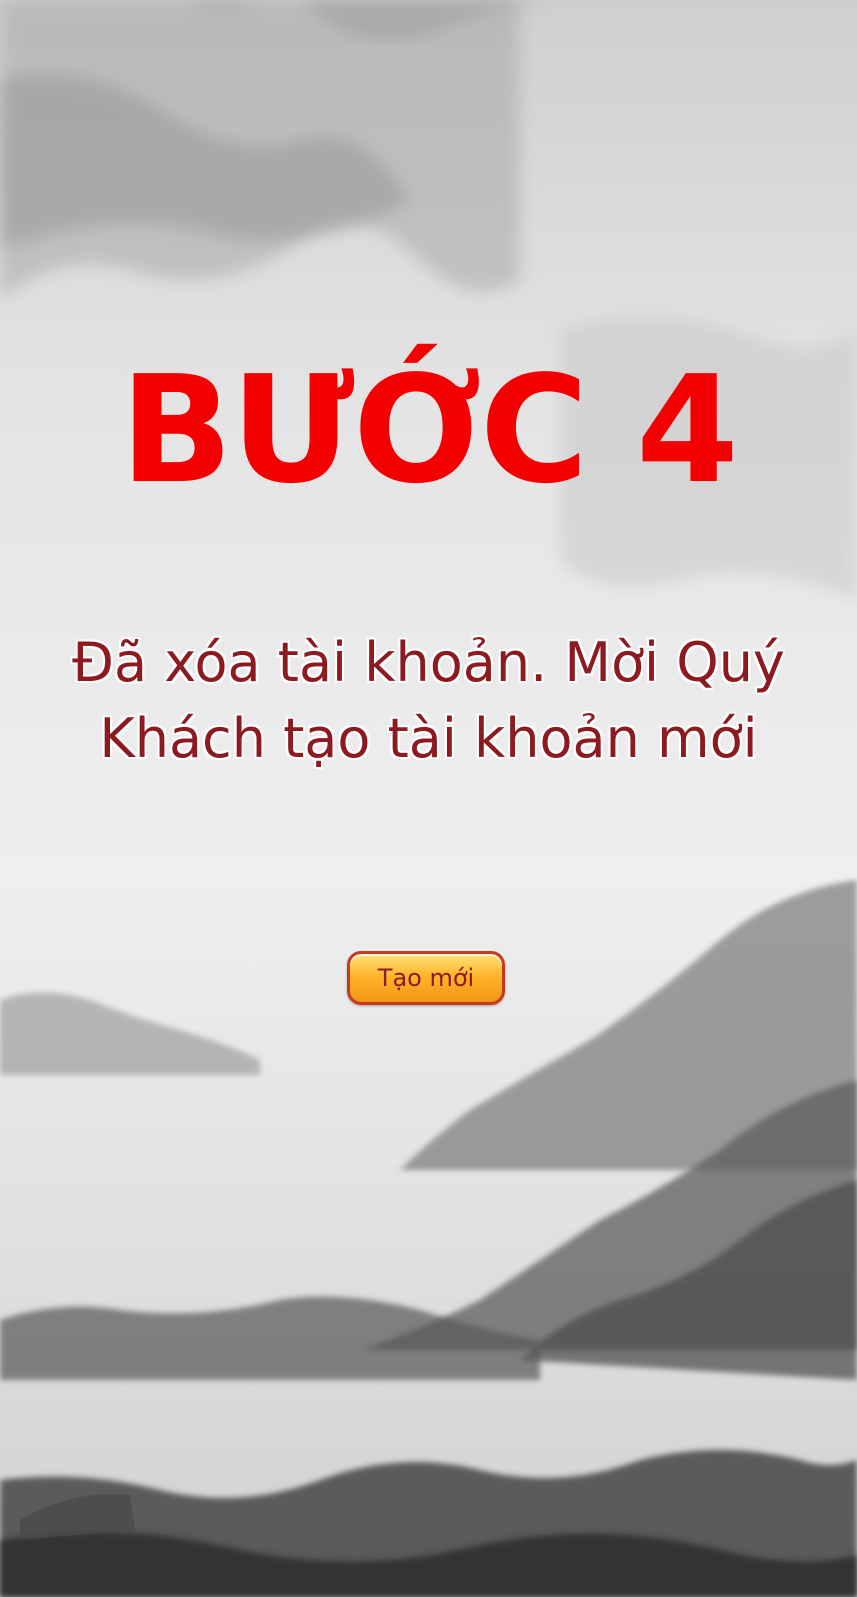  I want to click on create-new-button: Tạo mới, so click(426, 978).